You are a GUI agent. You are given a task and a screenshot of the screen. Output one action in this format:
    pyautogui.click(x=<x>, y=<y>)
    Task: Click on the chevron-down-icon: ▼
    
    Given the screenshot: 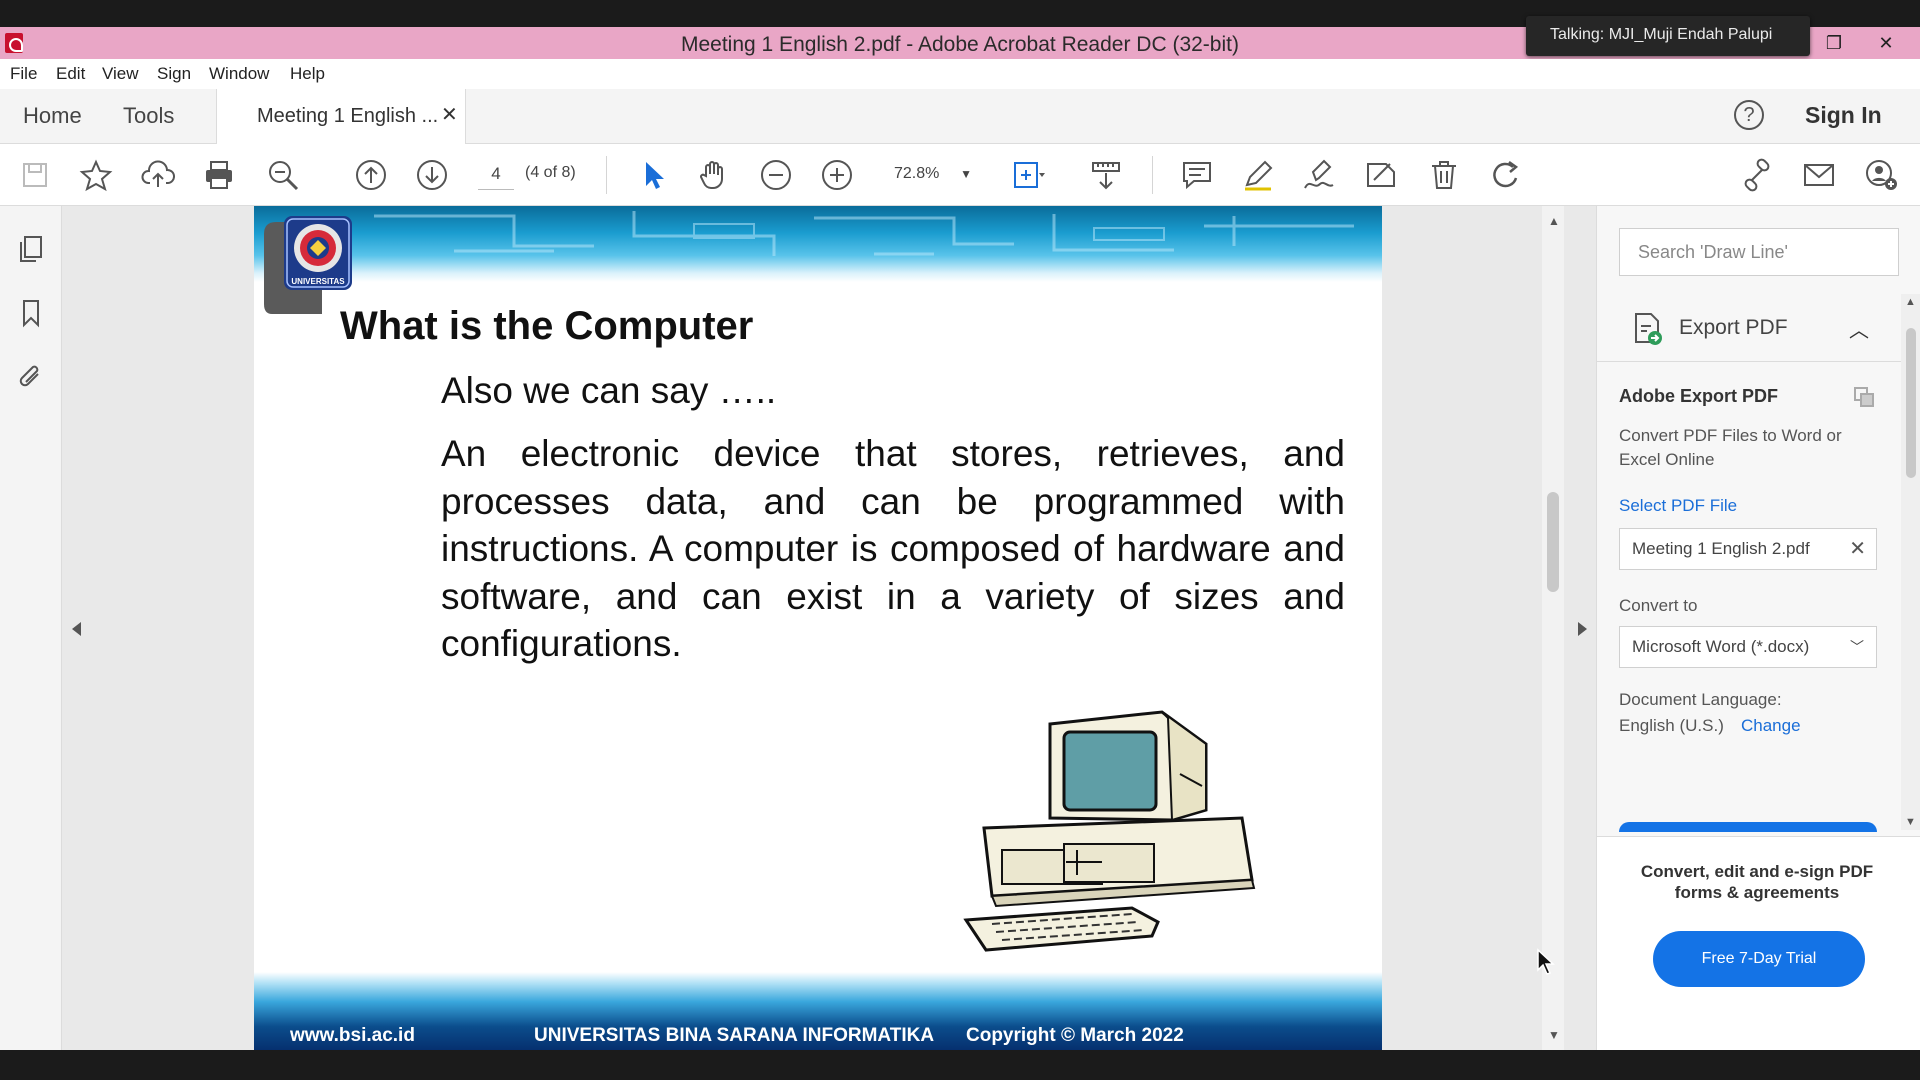 What is the action you would take?
    pyautogui.click(x=966, y=174)
    